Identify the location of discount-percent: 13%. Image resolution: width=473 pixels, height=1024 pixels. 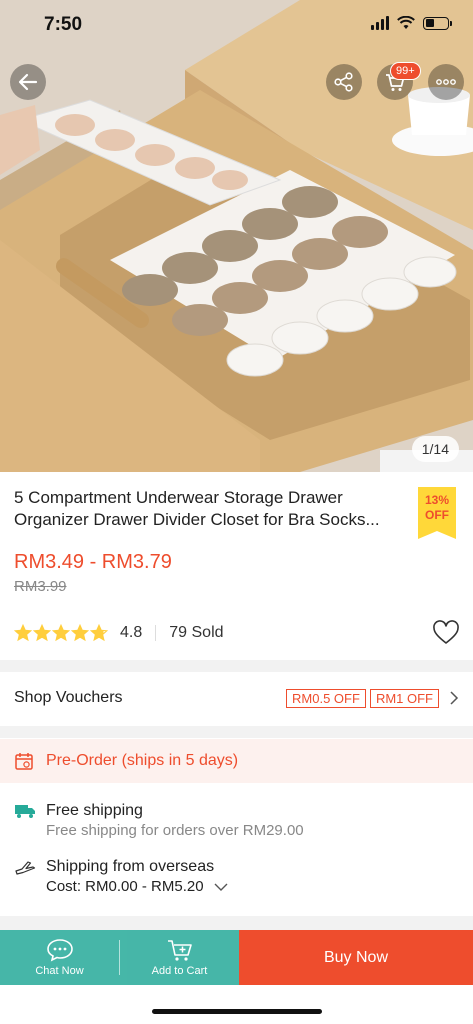
(437, 500).